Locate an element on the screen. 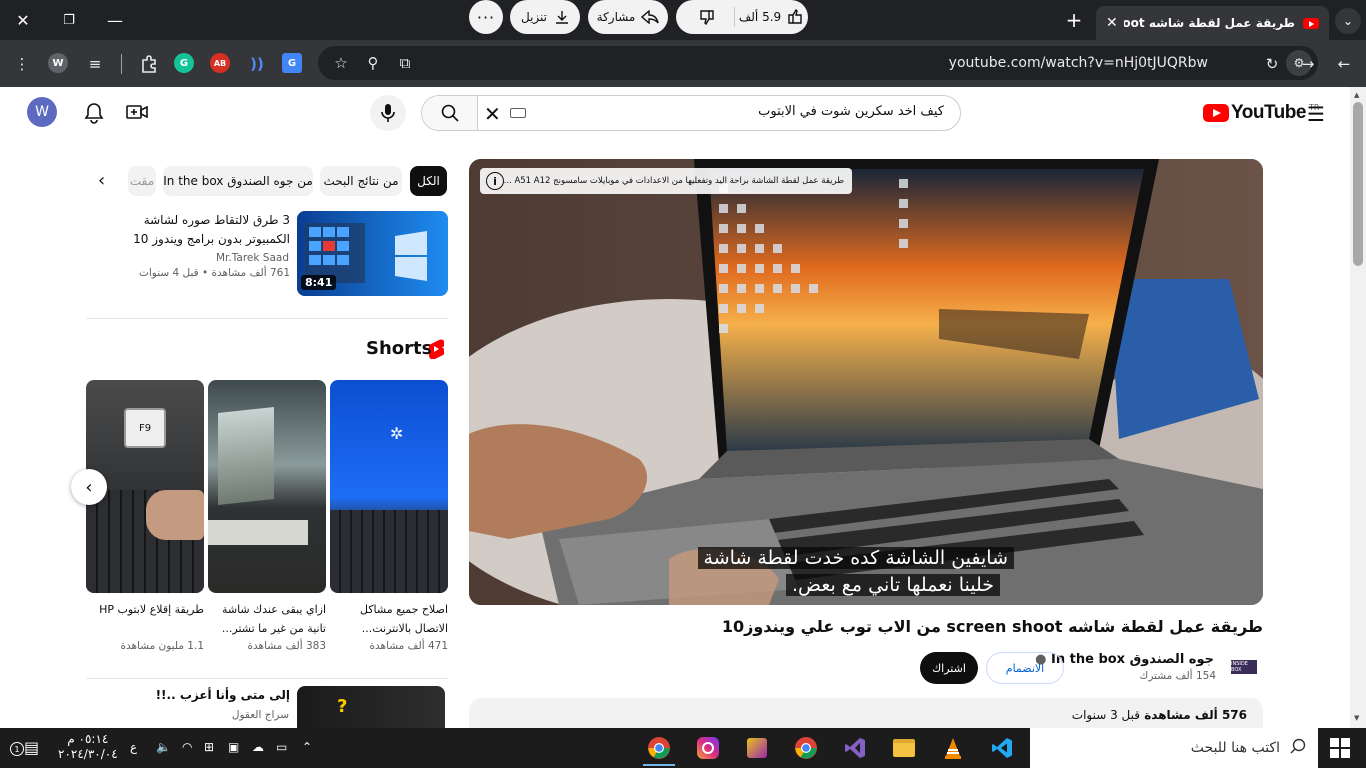 The height and width of the screenshot is (768, 1366). reload-icon: ↻ is located at coordinates (1272, 64).